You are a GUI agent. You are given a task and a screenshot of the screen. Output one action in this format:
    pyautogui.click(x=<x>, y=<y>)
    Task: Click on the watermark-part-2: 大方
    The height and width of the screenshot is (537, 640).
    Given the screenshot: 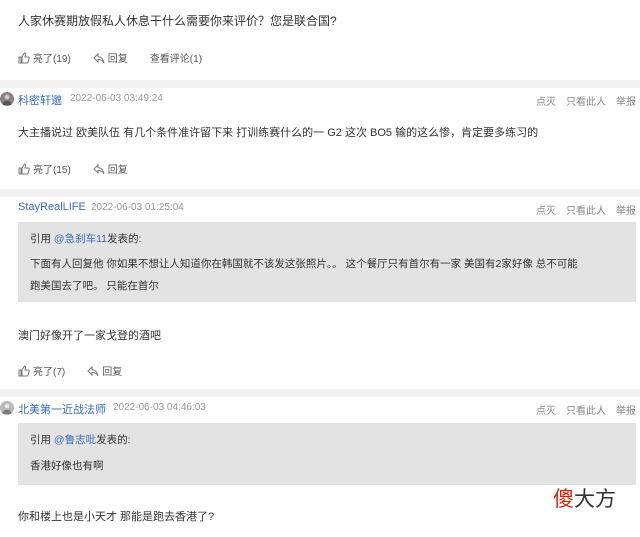 What is the action you would take?
    pyautogui.click(x=595, y=499)
    